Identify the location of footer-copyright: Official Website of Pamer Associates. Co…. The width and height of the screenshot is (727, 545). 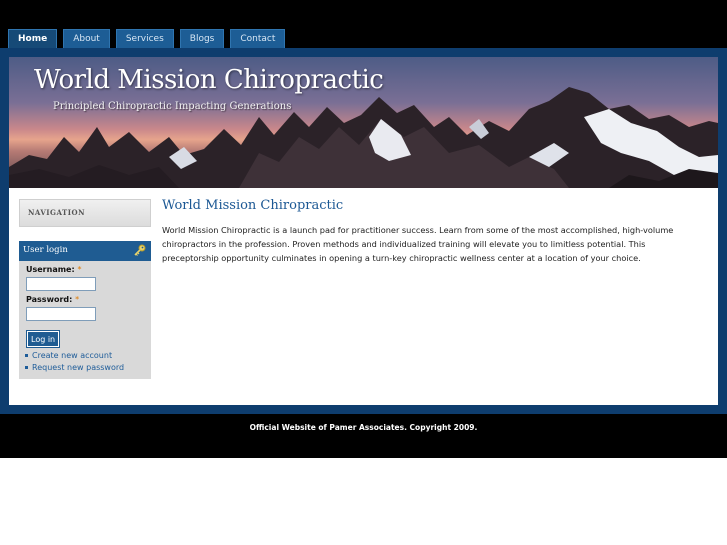
(363, 427).